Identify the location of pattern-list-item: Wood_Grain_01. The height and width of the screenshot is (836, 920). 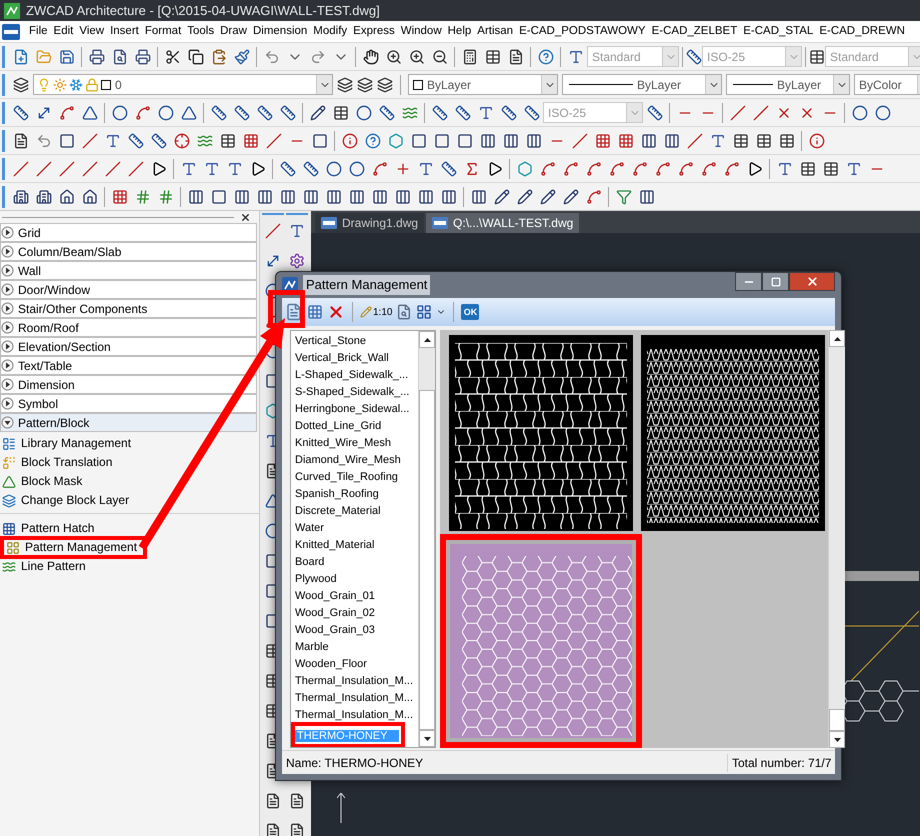
(335, 596).